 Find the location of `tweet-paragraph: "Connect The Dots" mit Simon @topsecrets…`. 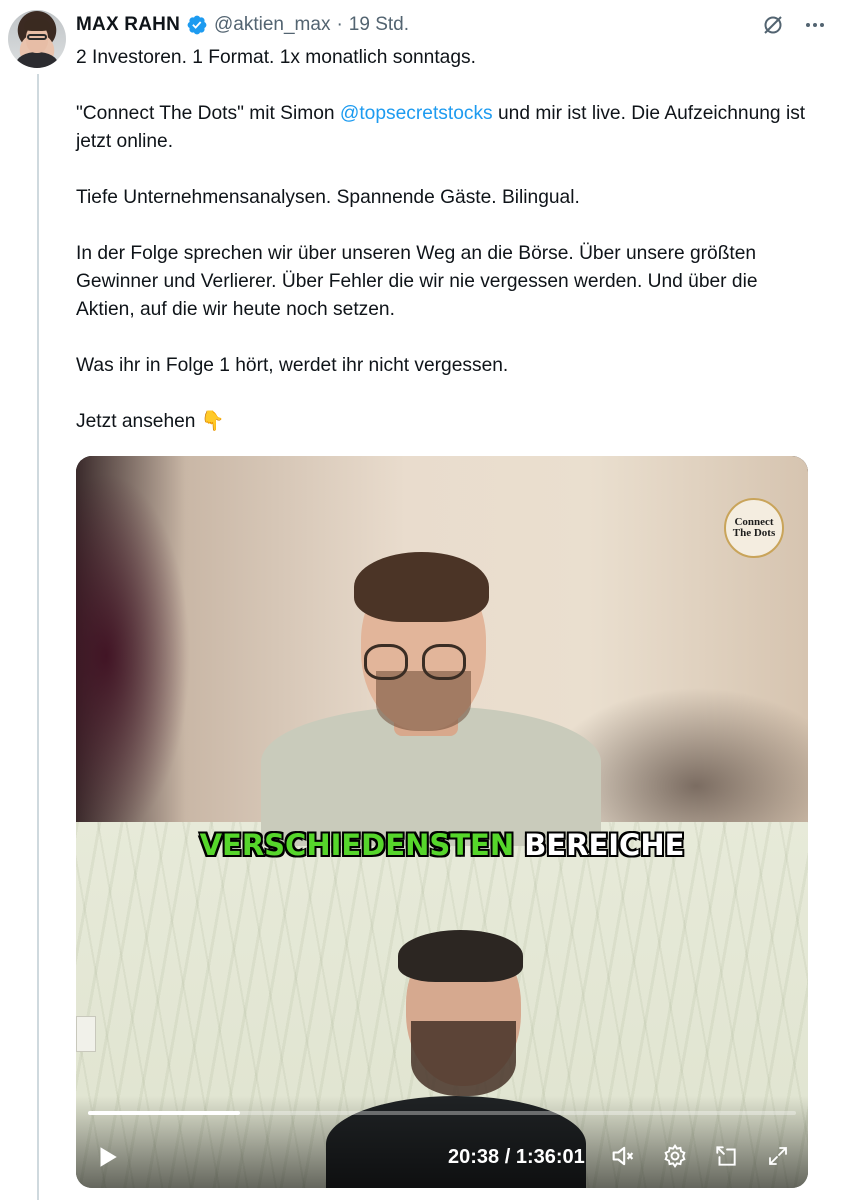

tweet-paragraph: "Connect The Dots" mit Simon @topsecrets… is located at coordinates (446, 128).